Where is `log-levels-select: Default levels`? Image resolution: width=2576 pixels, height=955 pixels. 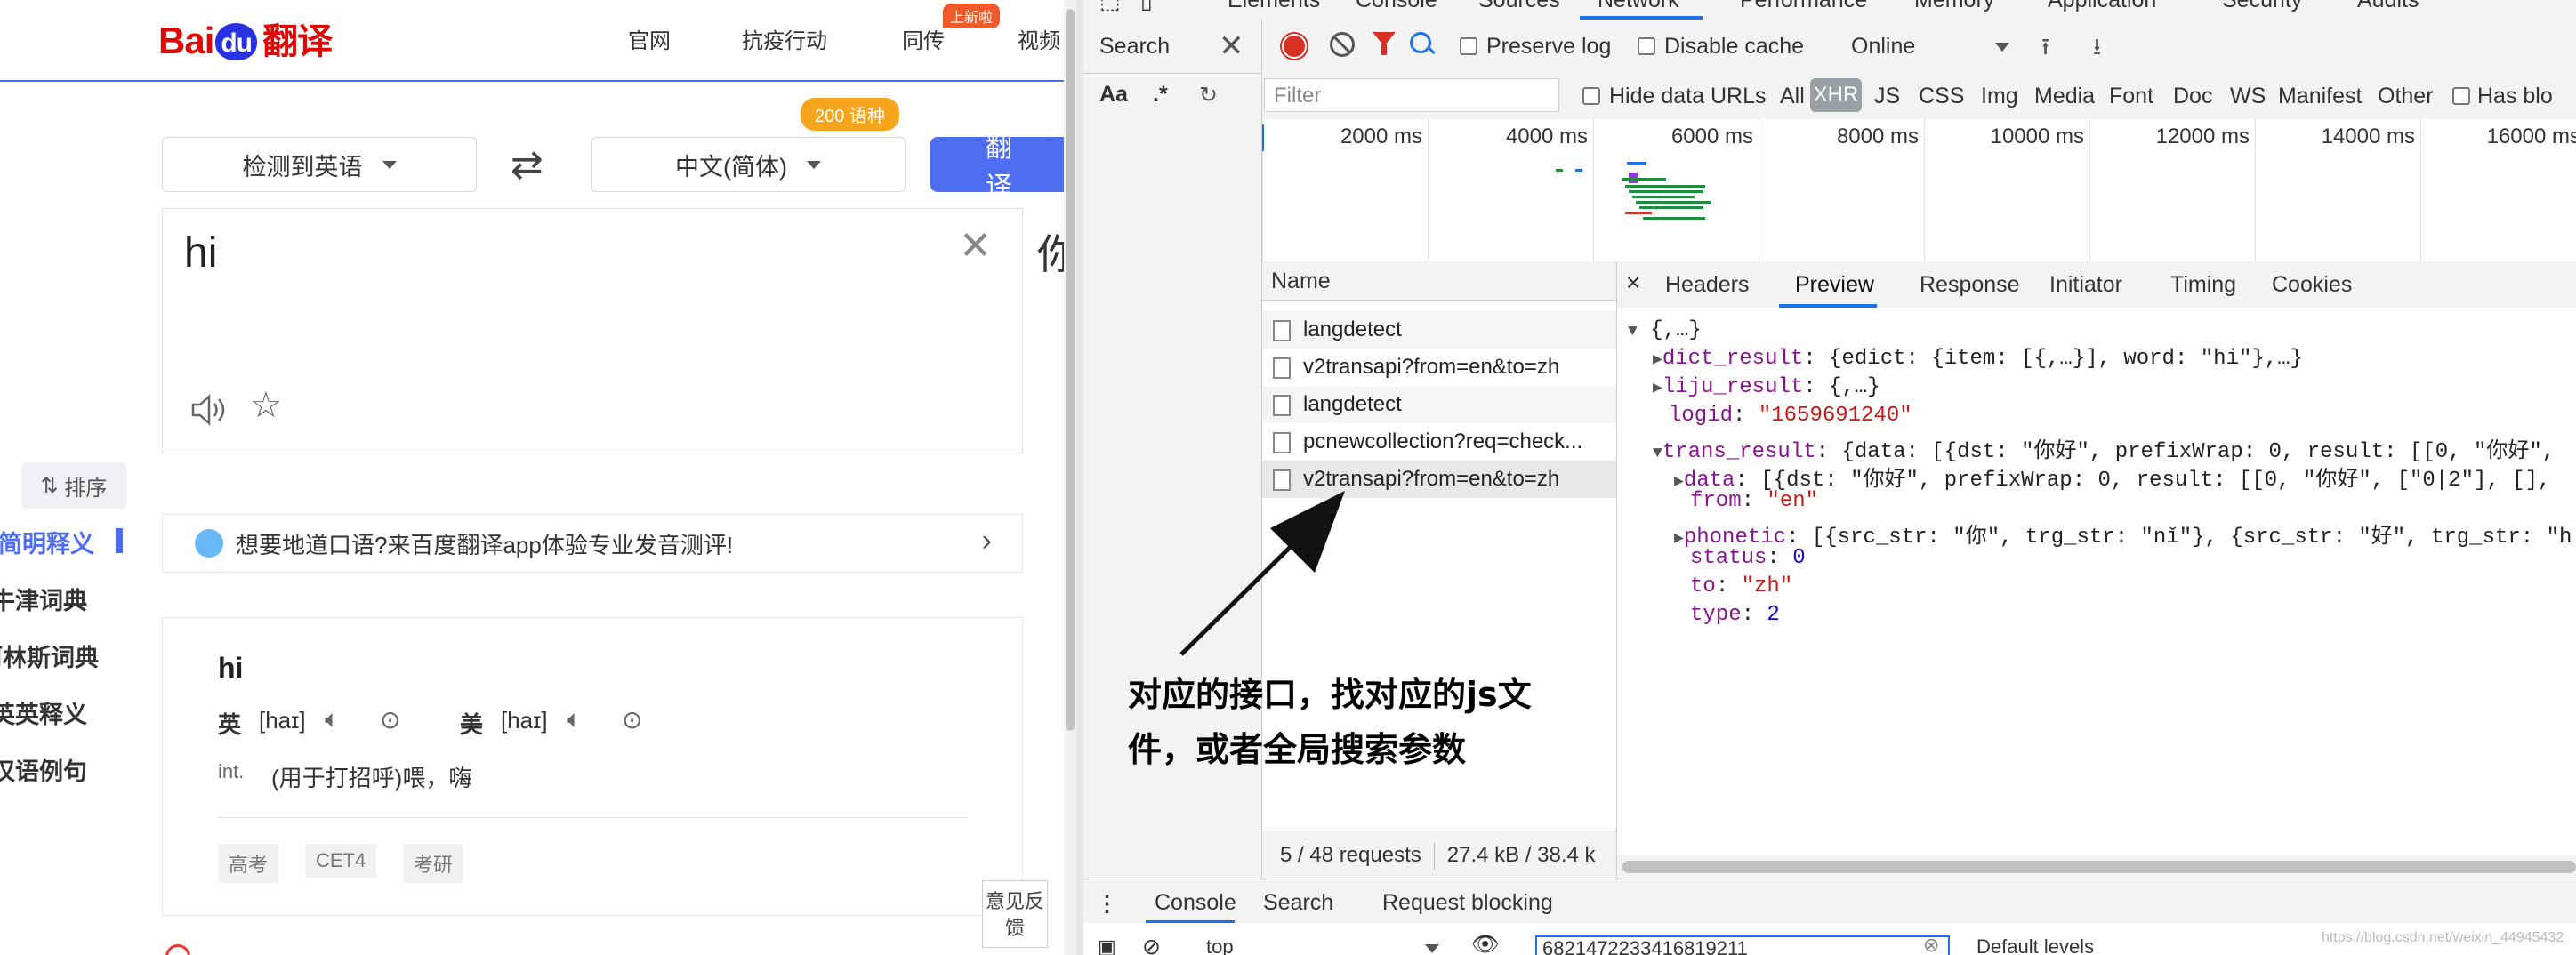
log-levels-select: Default levels is located at coordinates (2035, 945).